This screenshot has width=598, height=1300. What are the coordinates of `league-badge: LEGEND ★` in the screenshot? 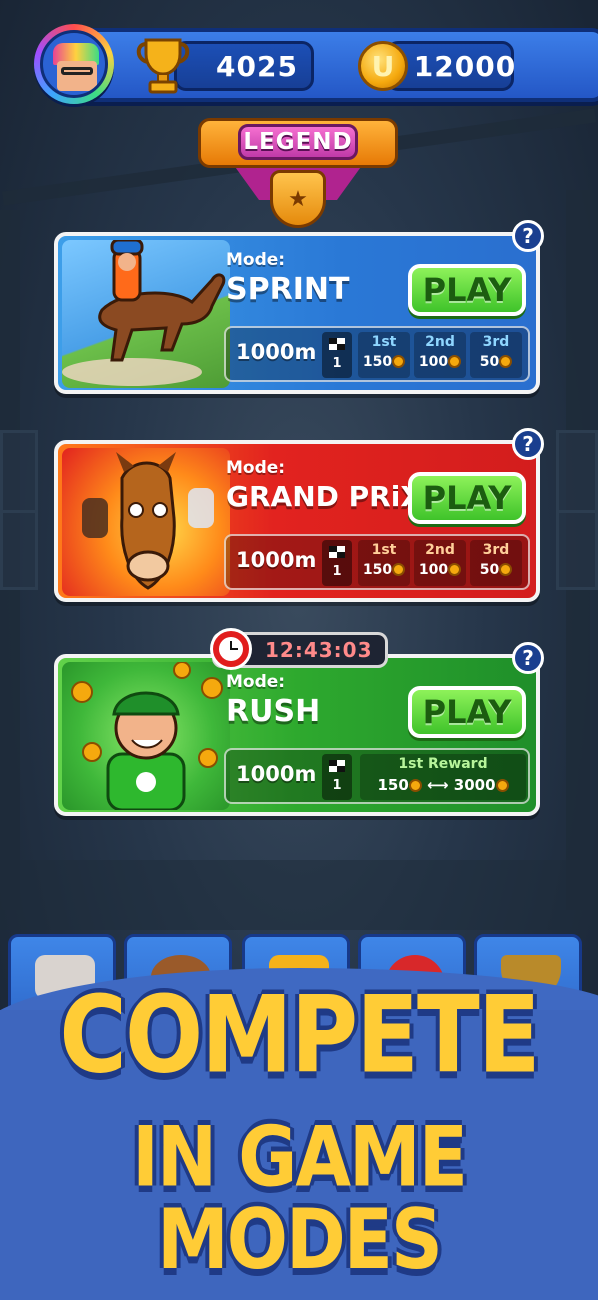 It's located at (298, 170).